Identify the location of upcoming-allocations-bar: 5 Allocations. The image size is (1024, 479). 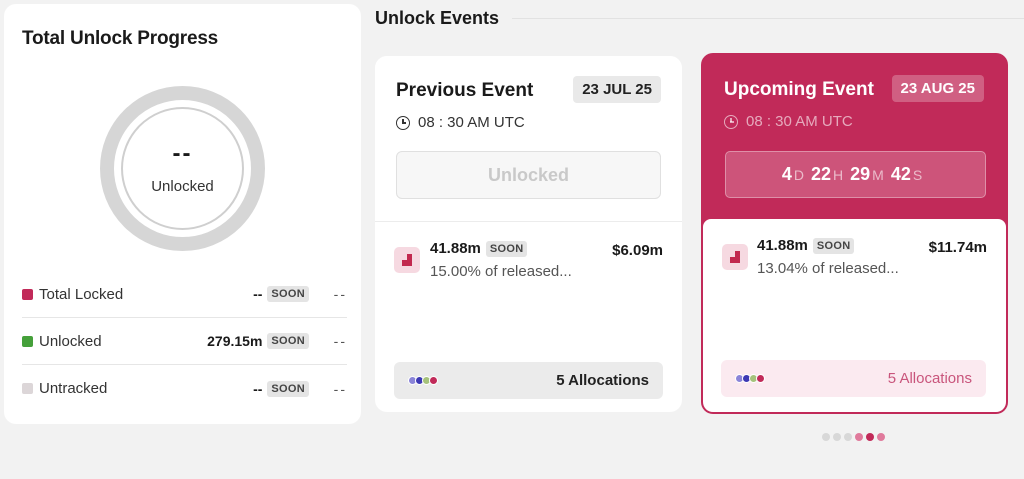
(853, 378).